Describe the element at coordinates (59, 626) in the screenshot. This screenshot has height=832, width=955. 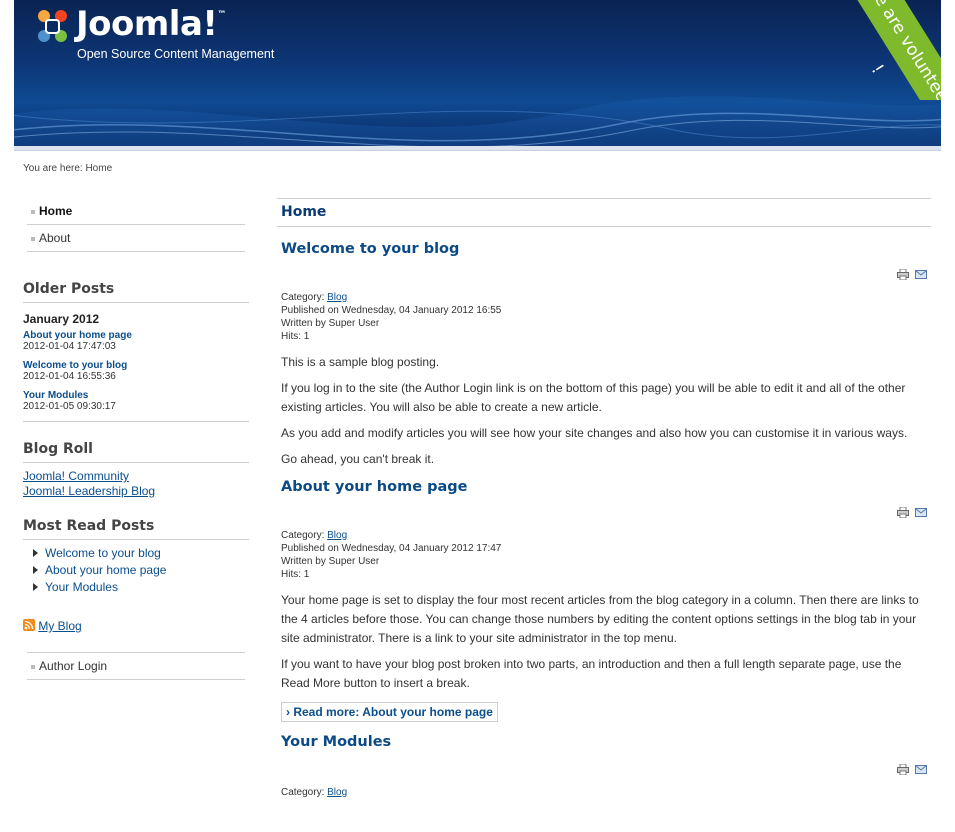
I see `my-blog-feed-link: My Blog` at that location.